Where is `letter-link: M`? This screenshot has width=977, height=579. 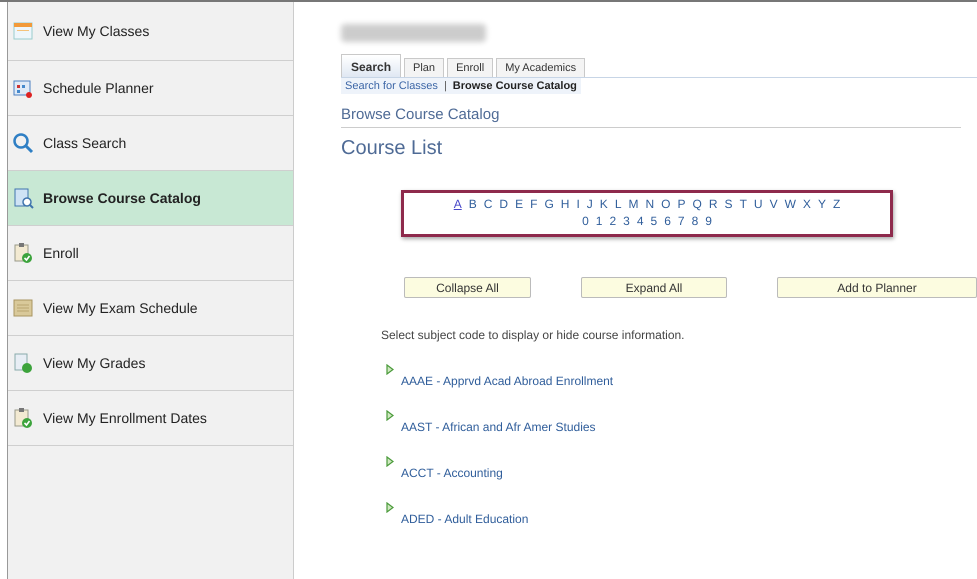 letter-link: M is located at coordinates (633, 204).